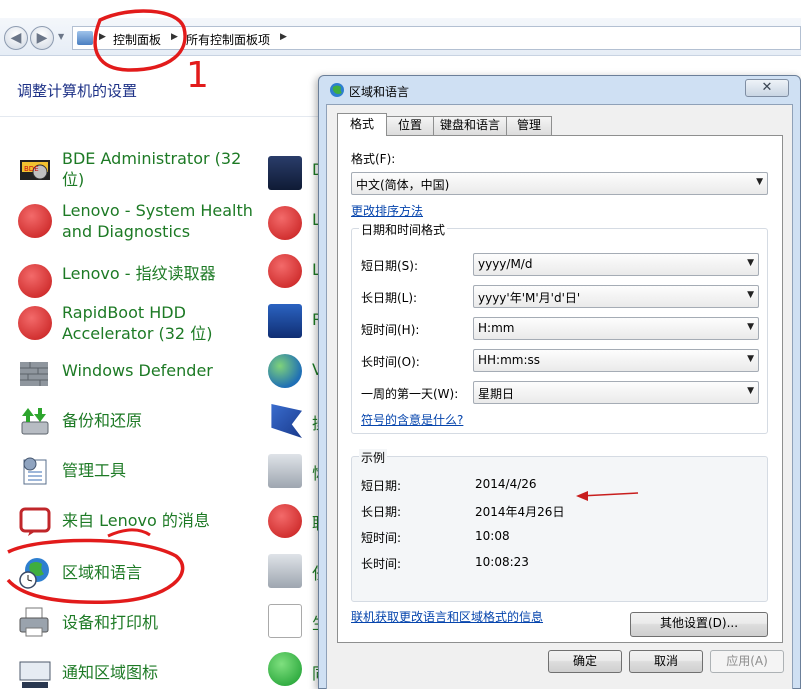 The height and width of the screenshot is (689, 801). I want to click on sample-short-date-label: 短日期:, so click(381, 486).